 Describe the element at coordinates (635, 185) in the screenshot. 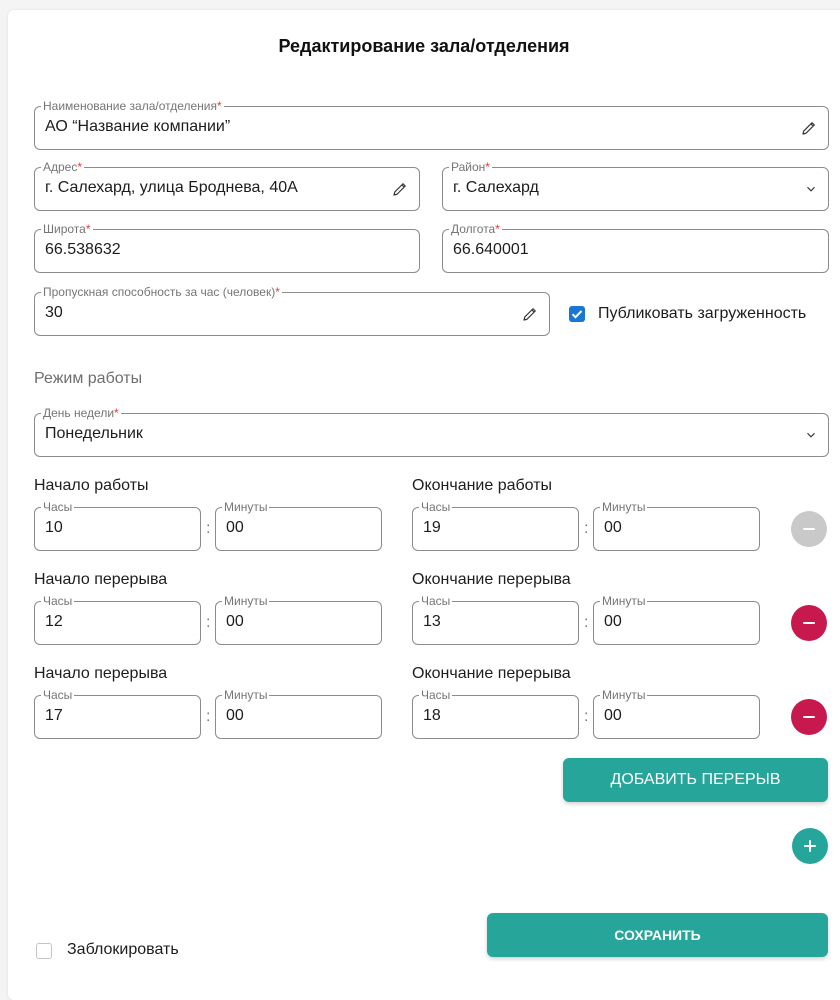

I see `district-select: Район* г. Салехард` at that location.